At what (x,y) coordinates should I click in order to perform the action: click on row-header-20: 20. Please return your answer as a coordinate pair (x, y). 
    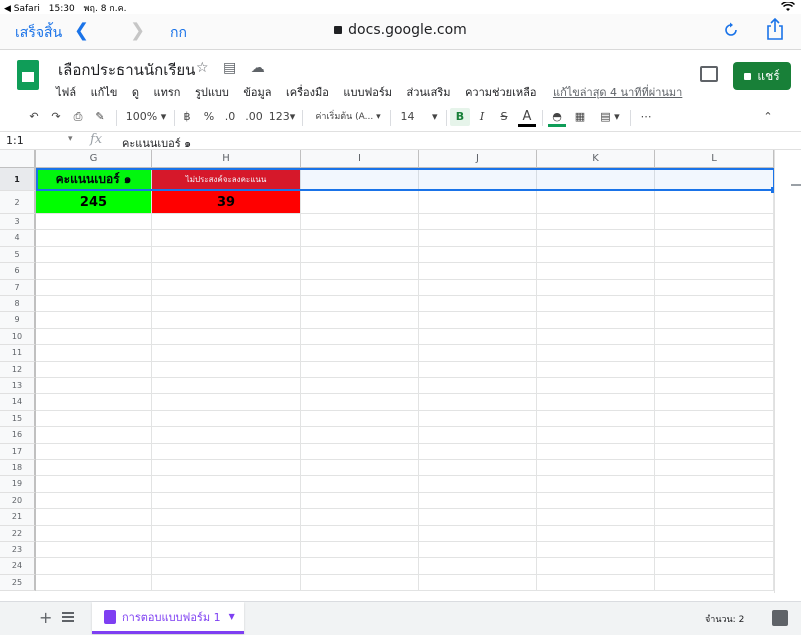
    Looking at the image, I should click on (18, 501).